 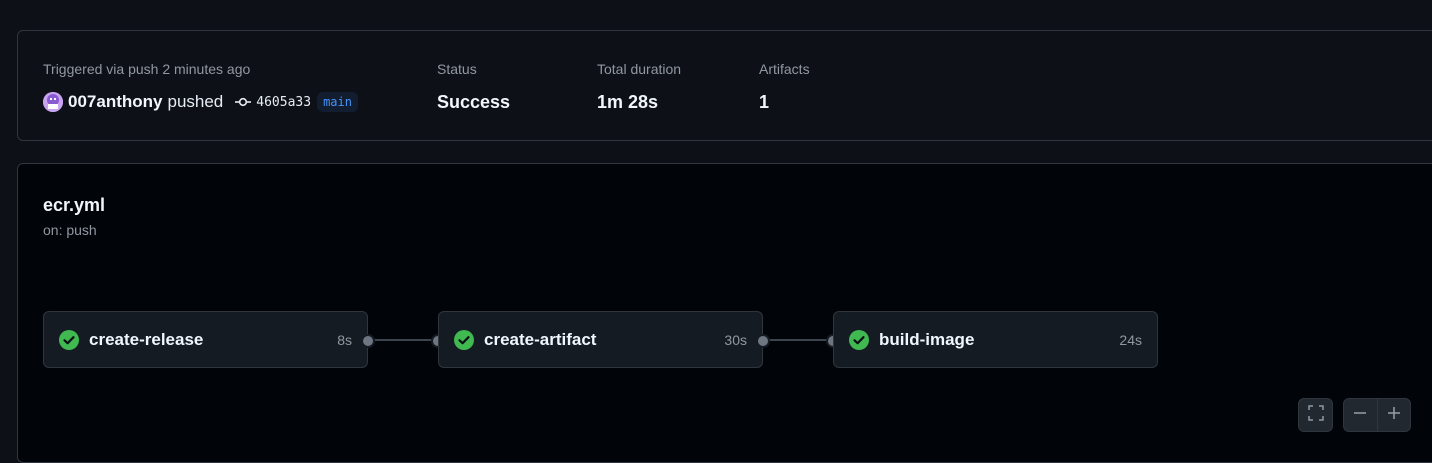 I want to click on zoom-controls, so click(x=1377, y=415).